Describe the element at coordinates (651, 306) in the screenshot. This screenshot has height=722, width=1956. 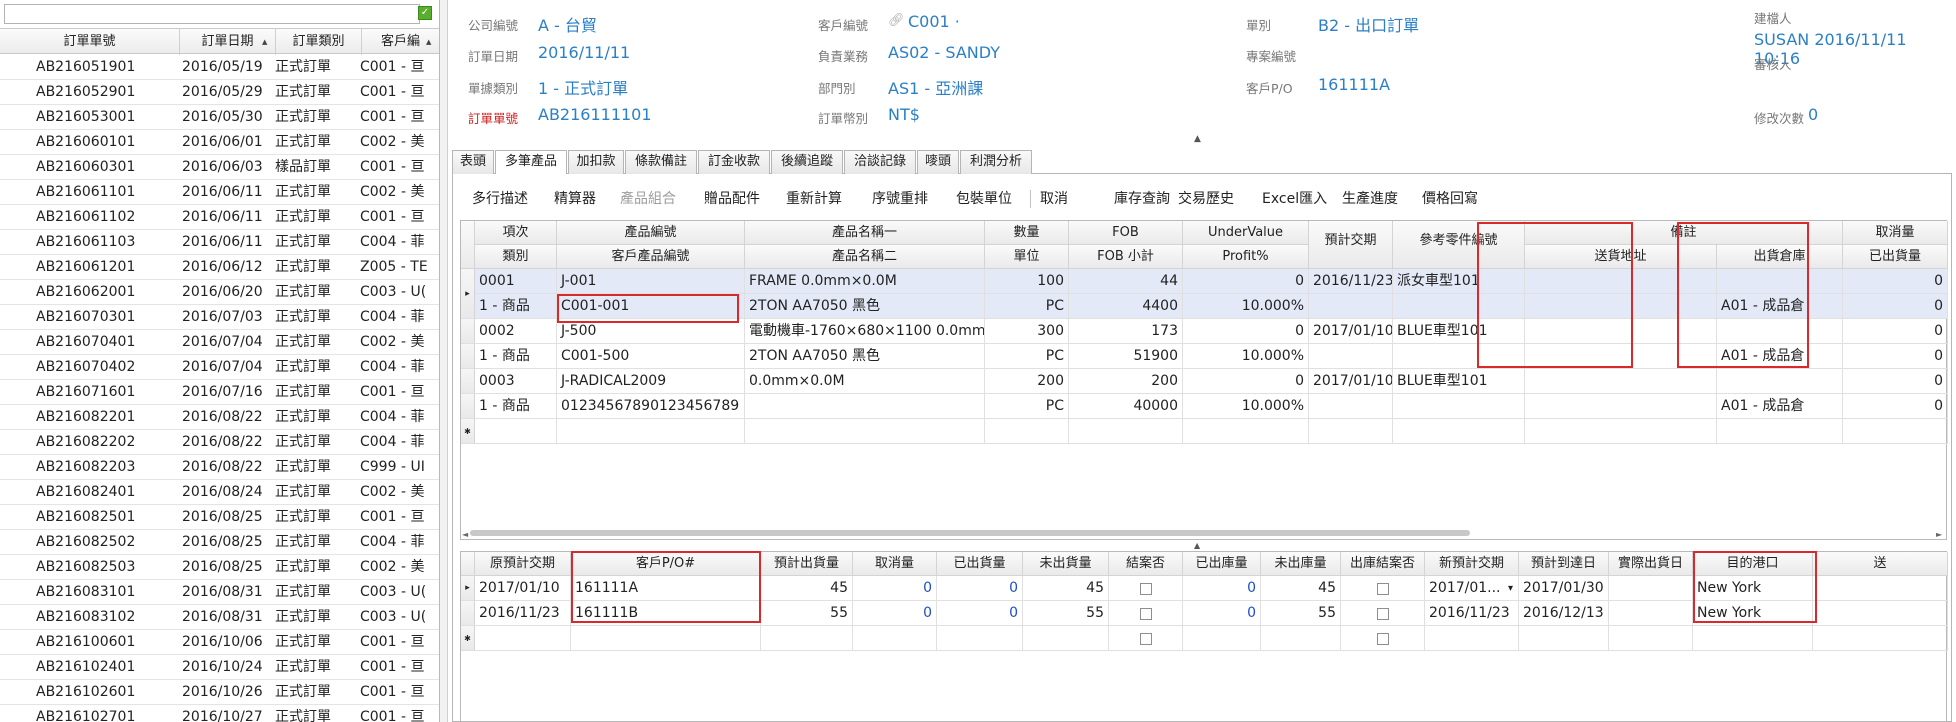
I see `grid-cell: C001-001` at that location.